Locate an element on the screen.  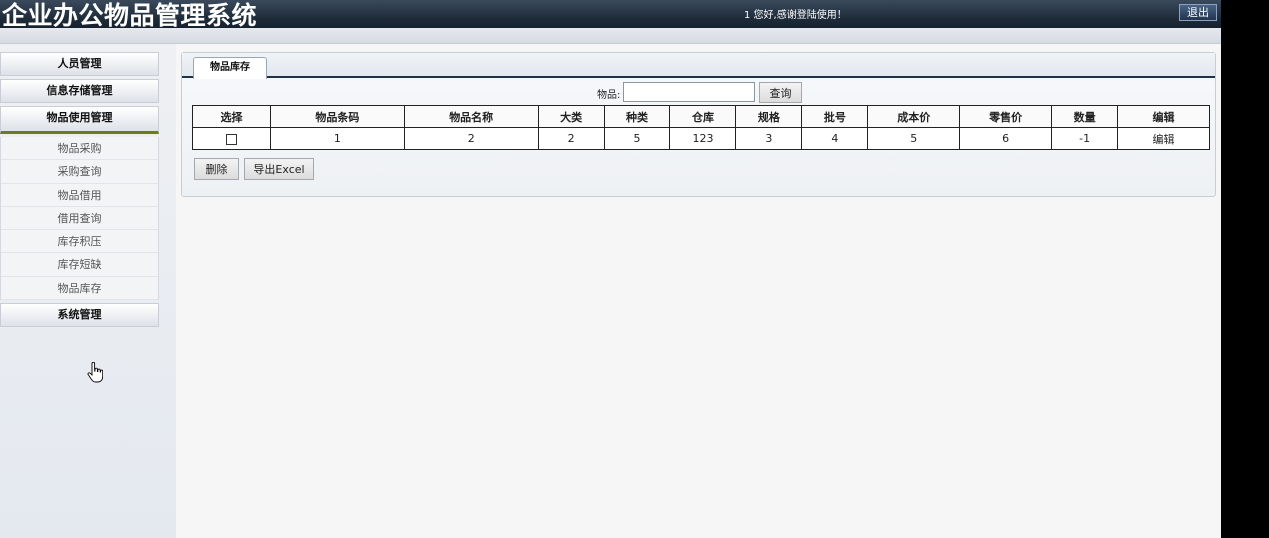
row-checkbox is located at coordinates (231, 139).